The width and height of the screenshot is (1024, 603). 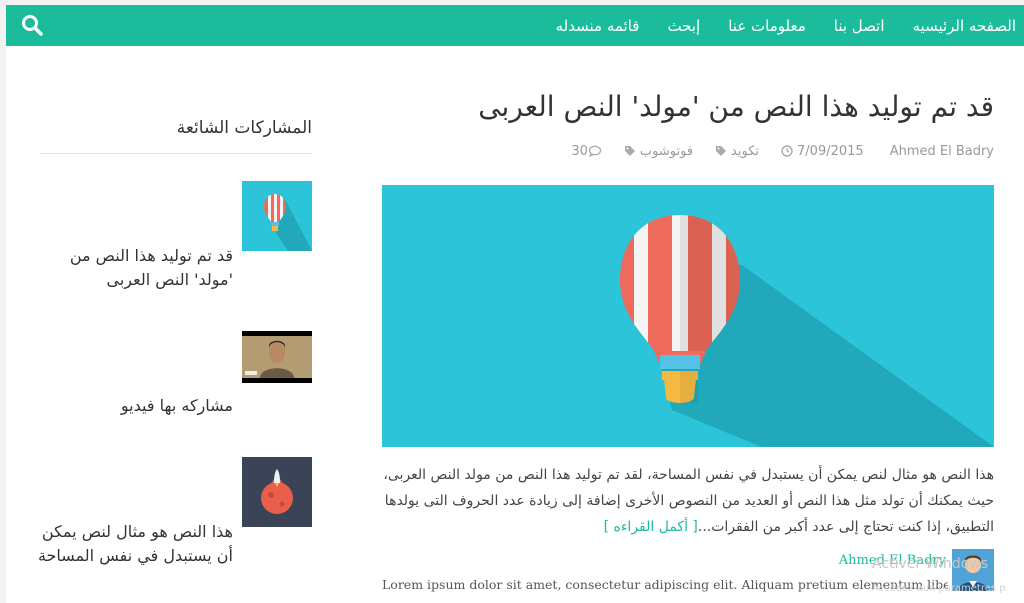 I want to click on meta-tag-2: فوتوشوب, so click(x=658, y=151).